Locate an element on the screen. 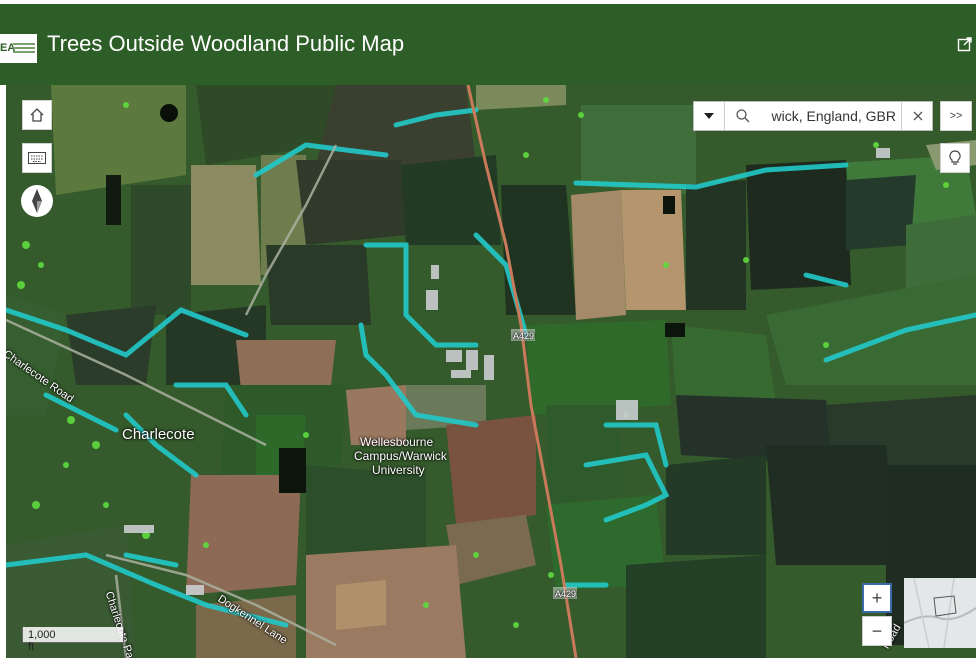 The height and width of the screenshot is (658, 979). compass-button is located at coordinates (37, 201).